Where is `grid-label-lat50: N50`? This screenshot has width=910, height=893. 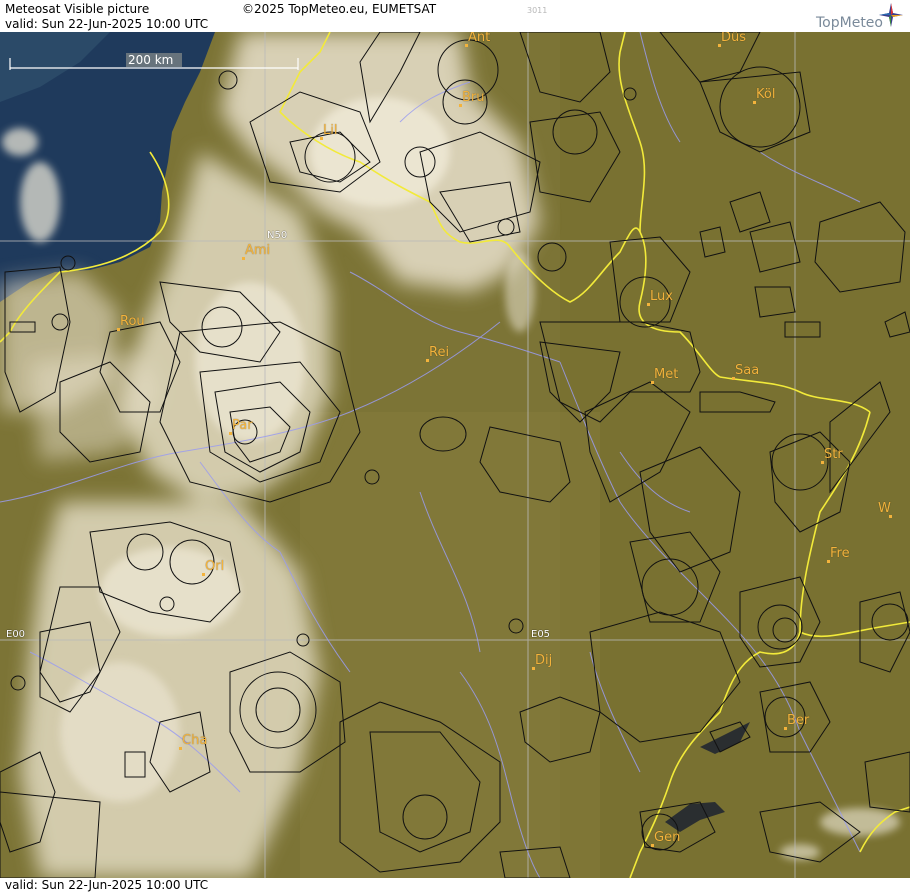 grid-label-lat50: N50 is located at coordinates (277, 235).